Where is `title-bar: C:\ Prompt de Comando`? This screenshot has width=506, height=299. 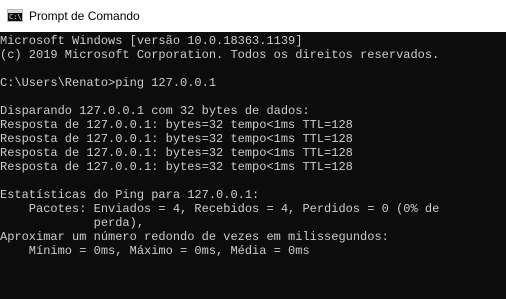
title-bar: C:\ Prompt de Comando is located at coordinates (253, 16).